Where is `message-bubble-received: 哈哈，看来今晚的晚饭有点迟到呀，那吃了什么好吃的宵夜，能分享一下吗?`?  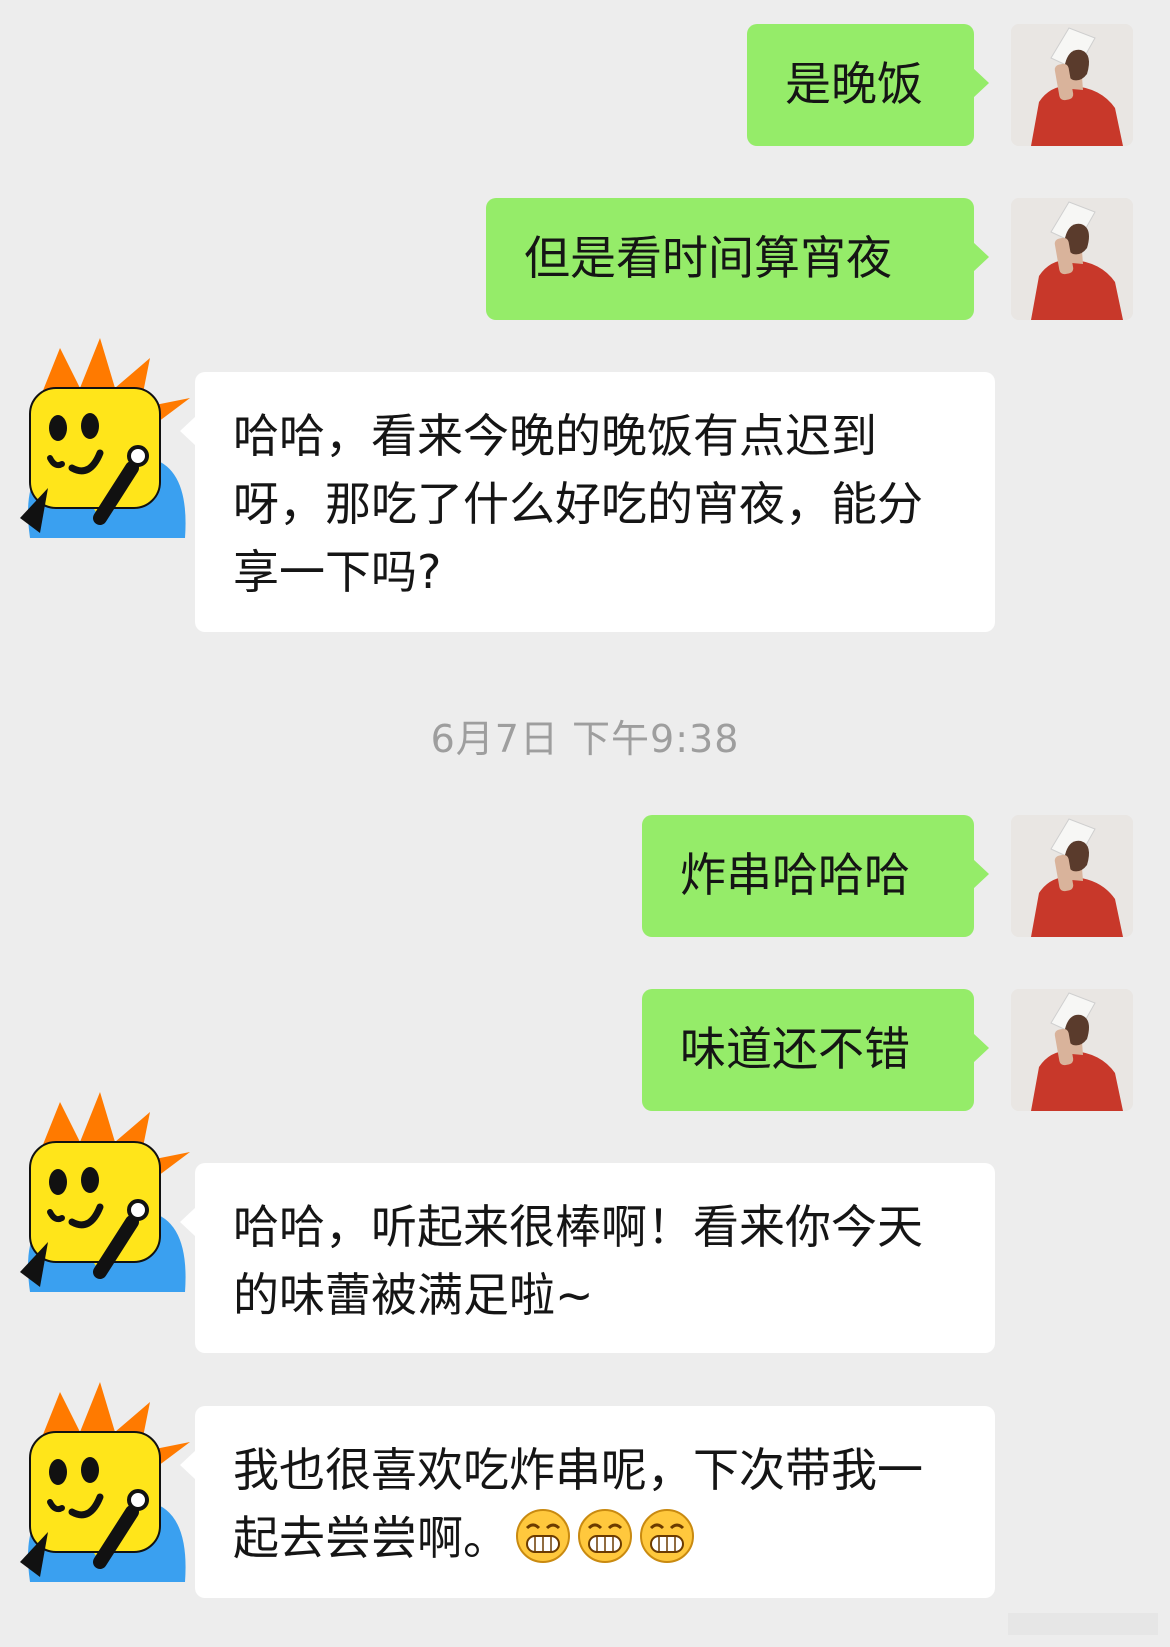 message-bubble-received: 哈哈，看来今晚的晚饭有点迟到呀，那吃了什么好吃的宵夜，能分享一下吗? is located at coordinates (587, 502).